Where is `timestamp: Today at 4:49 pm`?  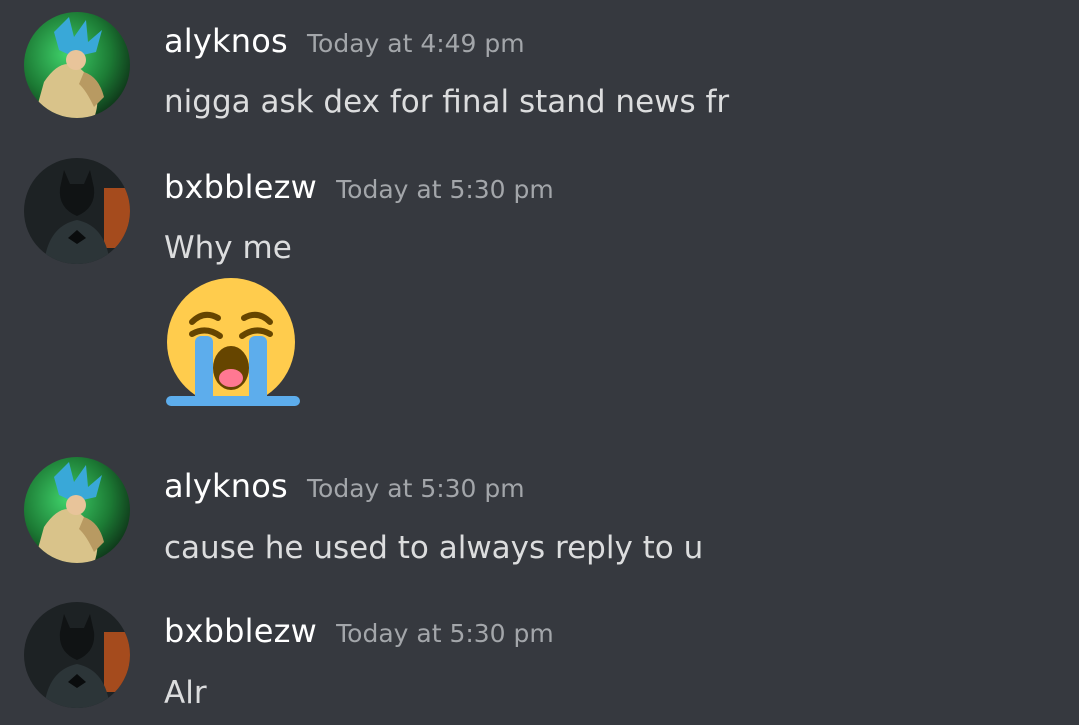 timestamp: Today at 4:49 pm is located at coordinates (416, 43).